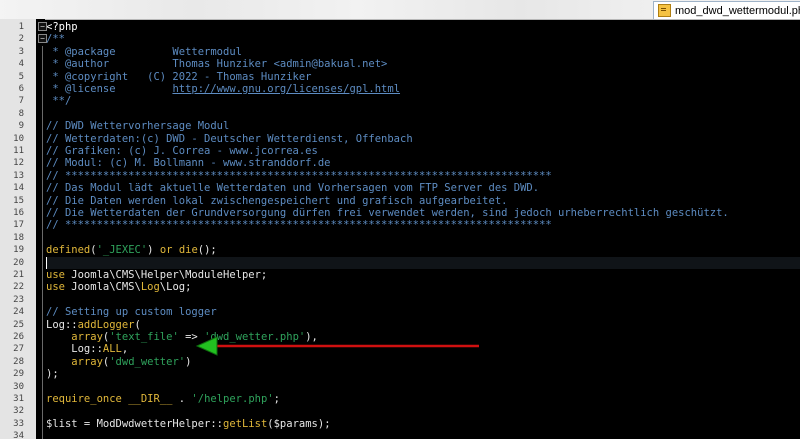 The height and width of the screenshot is (439, 800). What do you see at coordinates (182, 399) in the screenshot?
I see `code-token: .` at bounding box center [182, 399].